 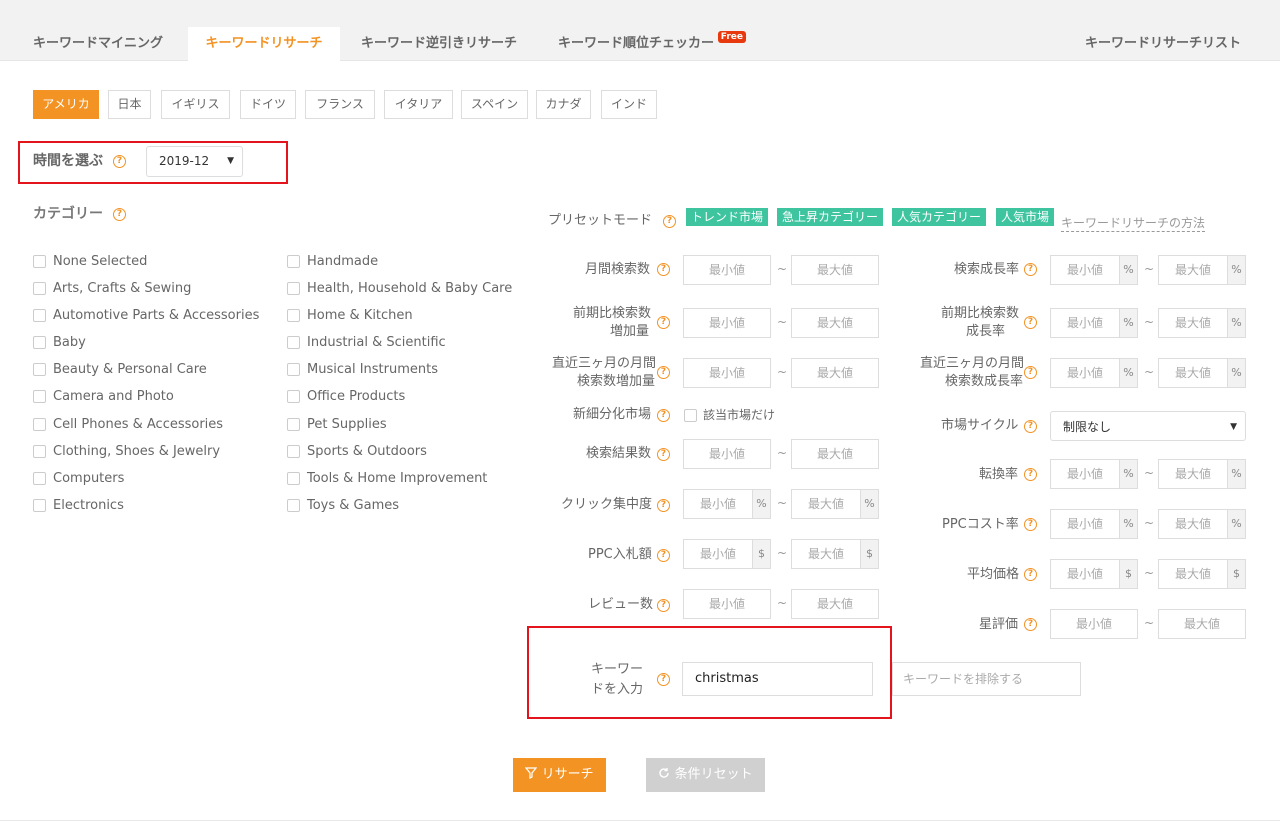 What do you see at coordinates (777, 679) in the screenshot?
I see `keyword-input: christmas` at bounding box center [777, 679].